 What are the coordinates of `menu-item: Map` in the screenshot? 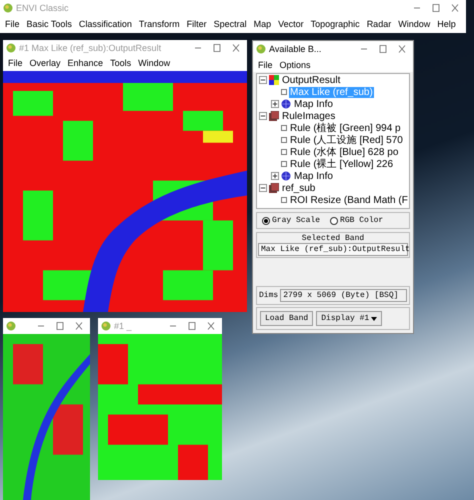 It's located at (263, 23).